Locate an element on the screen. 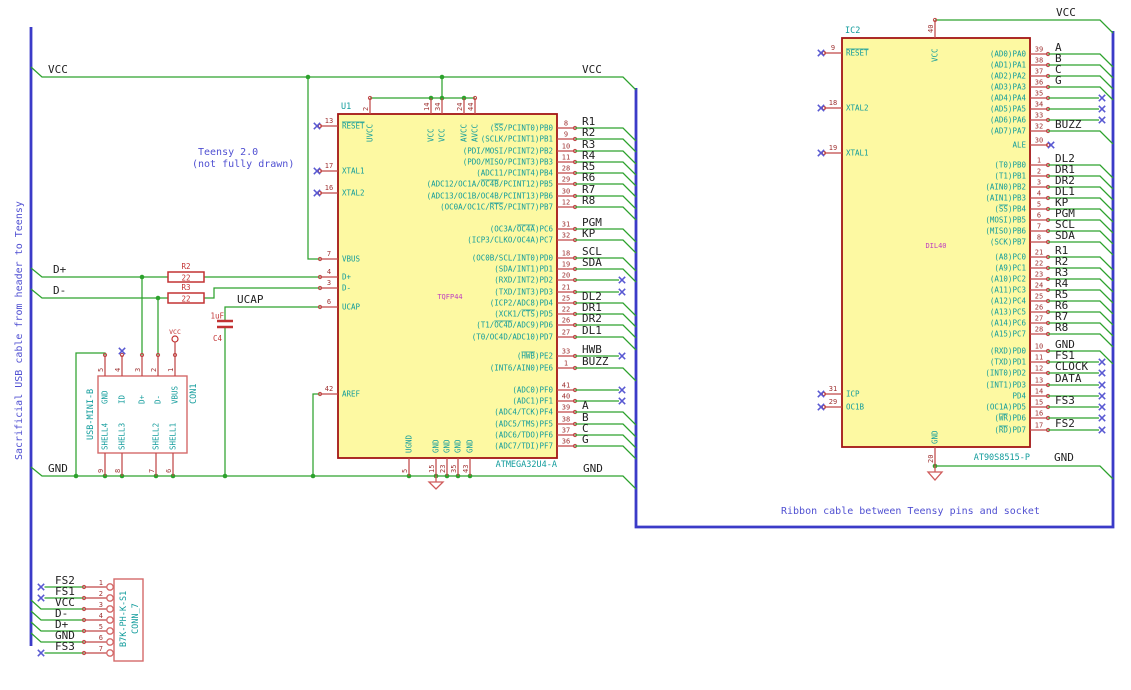 This screenshot has height=690, width=1131. c4-capacitor is located at coordinates (225, 324).